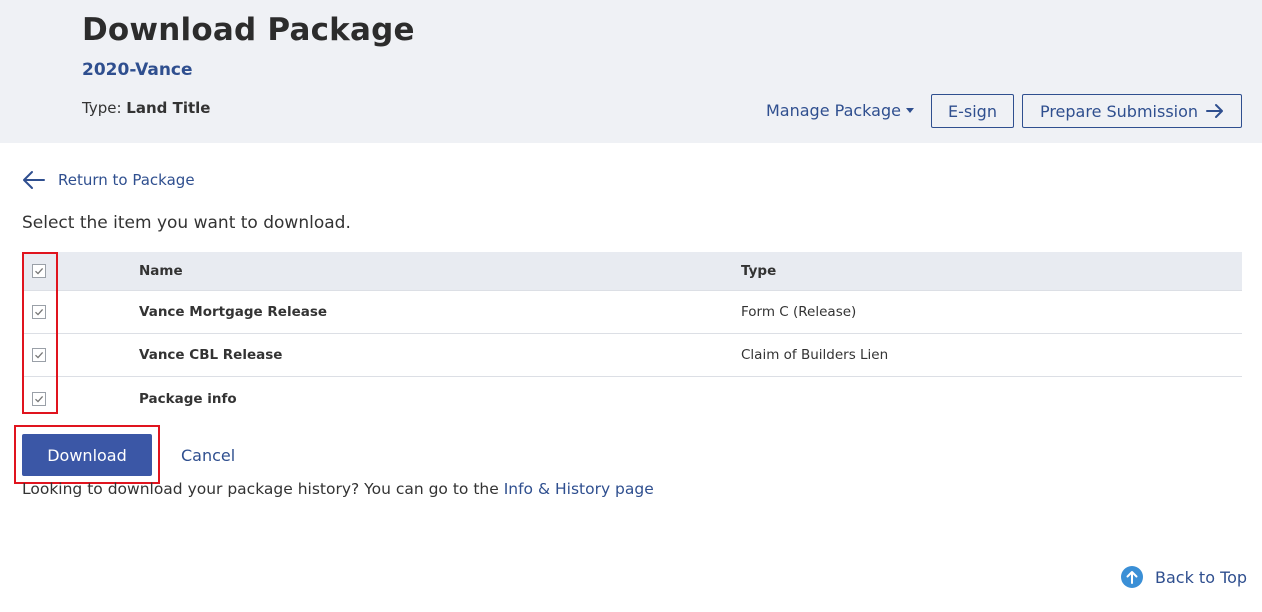 The height and width of the screenshot is (612, 1262). I want to click on column-header-name: Name, so click(161, 271).